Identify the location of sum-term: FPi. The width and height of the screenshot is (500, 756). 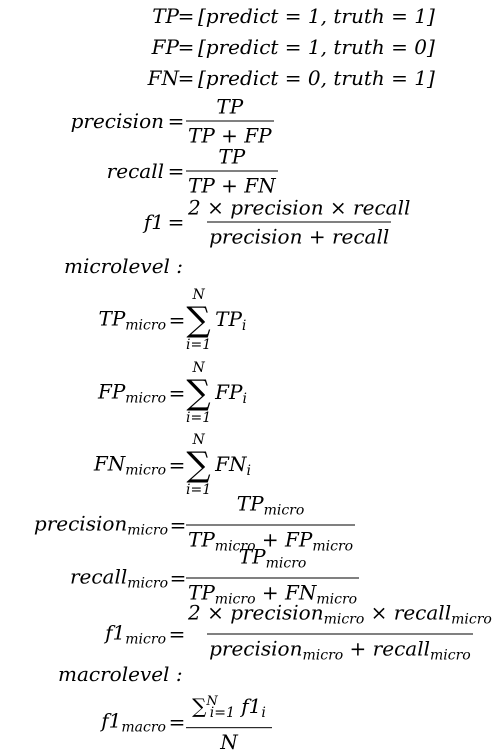
(231, 393).